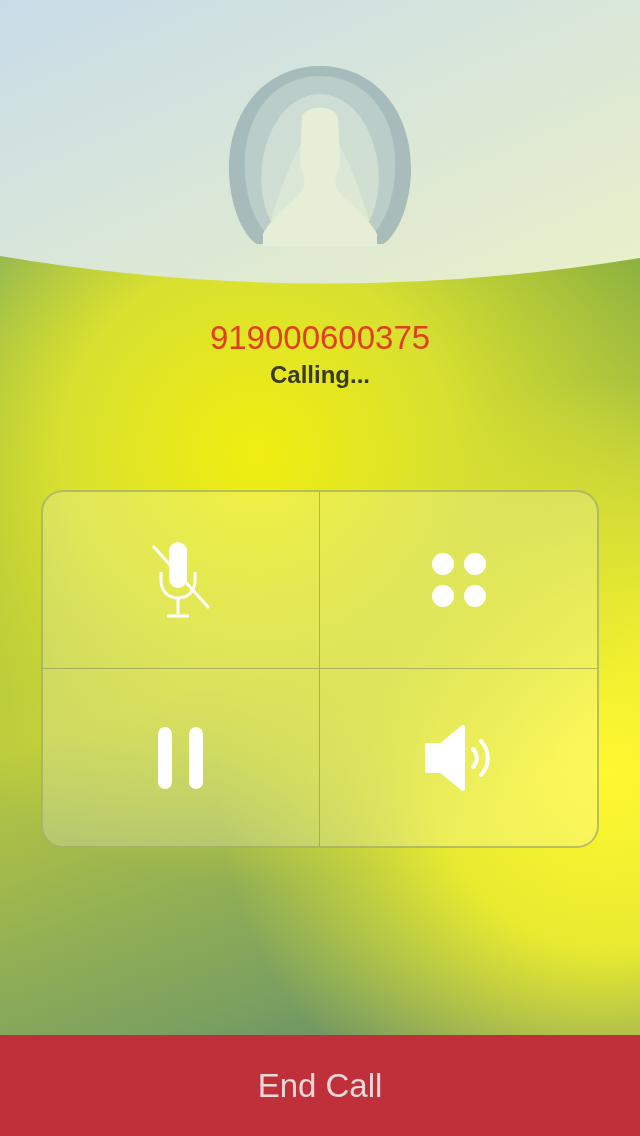  I want to click on mute-icon, so click(181, 580).